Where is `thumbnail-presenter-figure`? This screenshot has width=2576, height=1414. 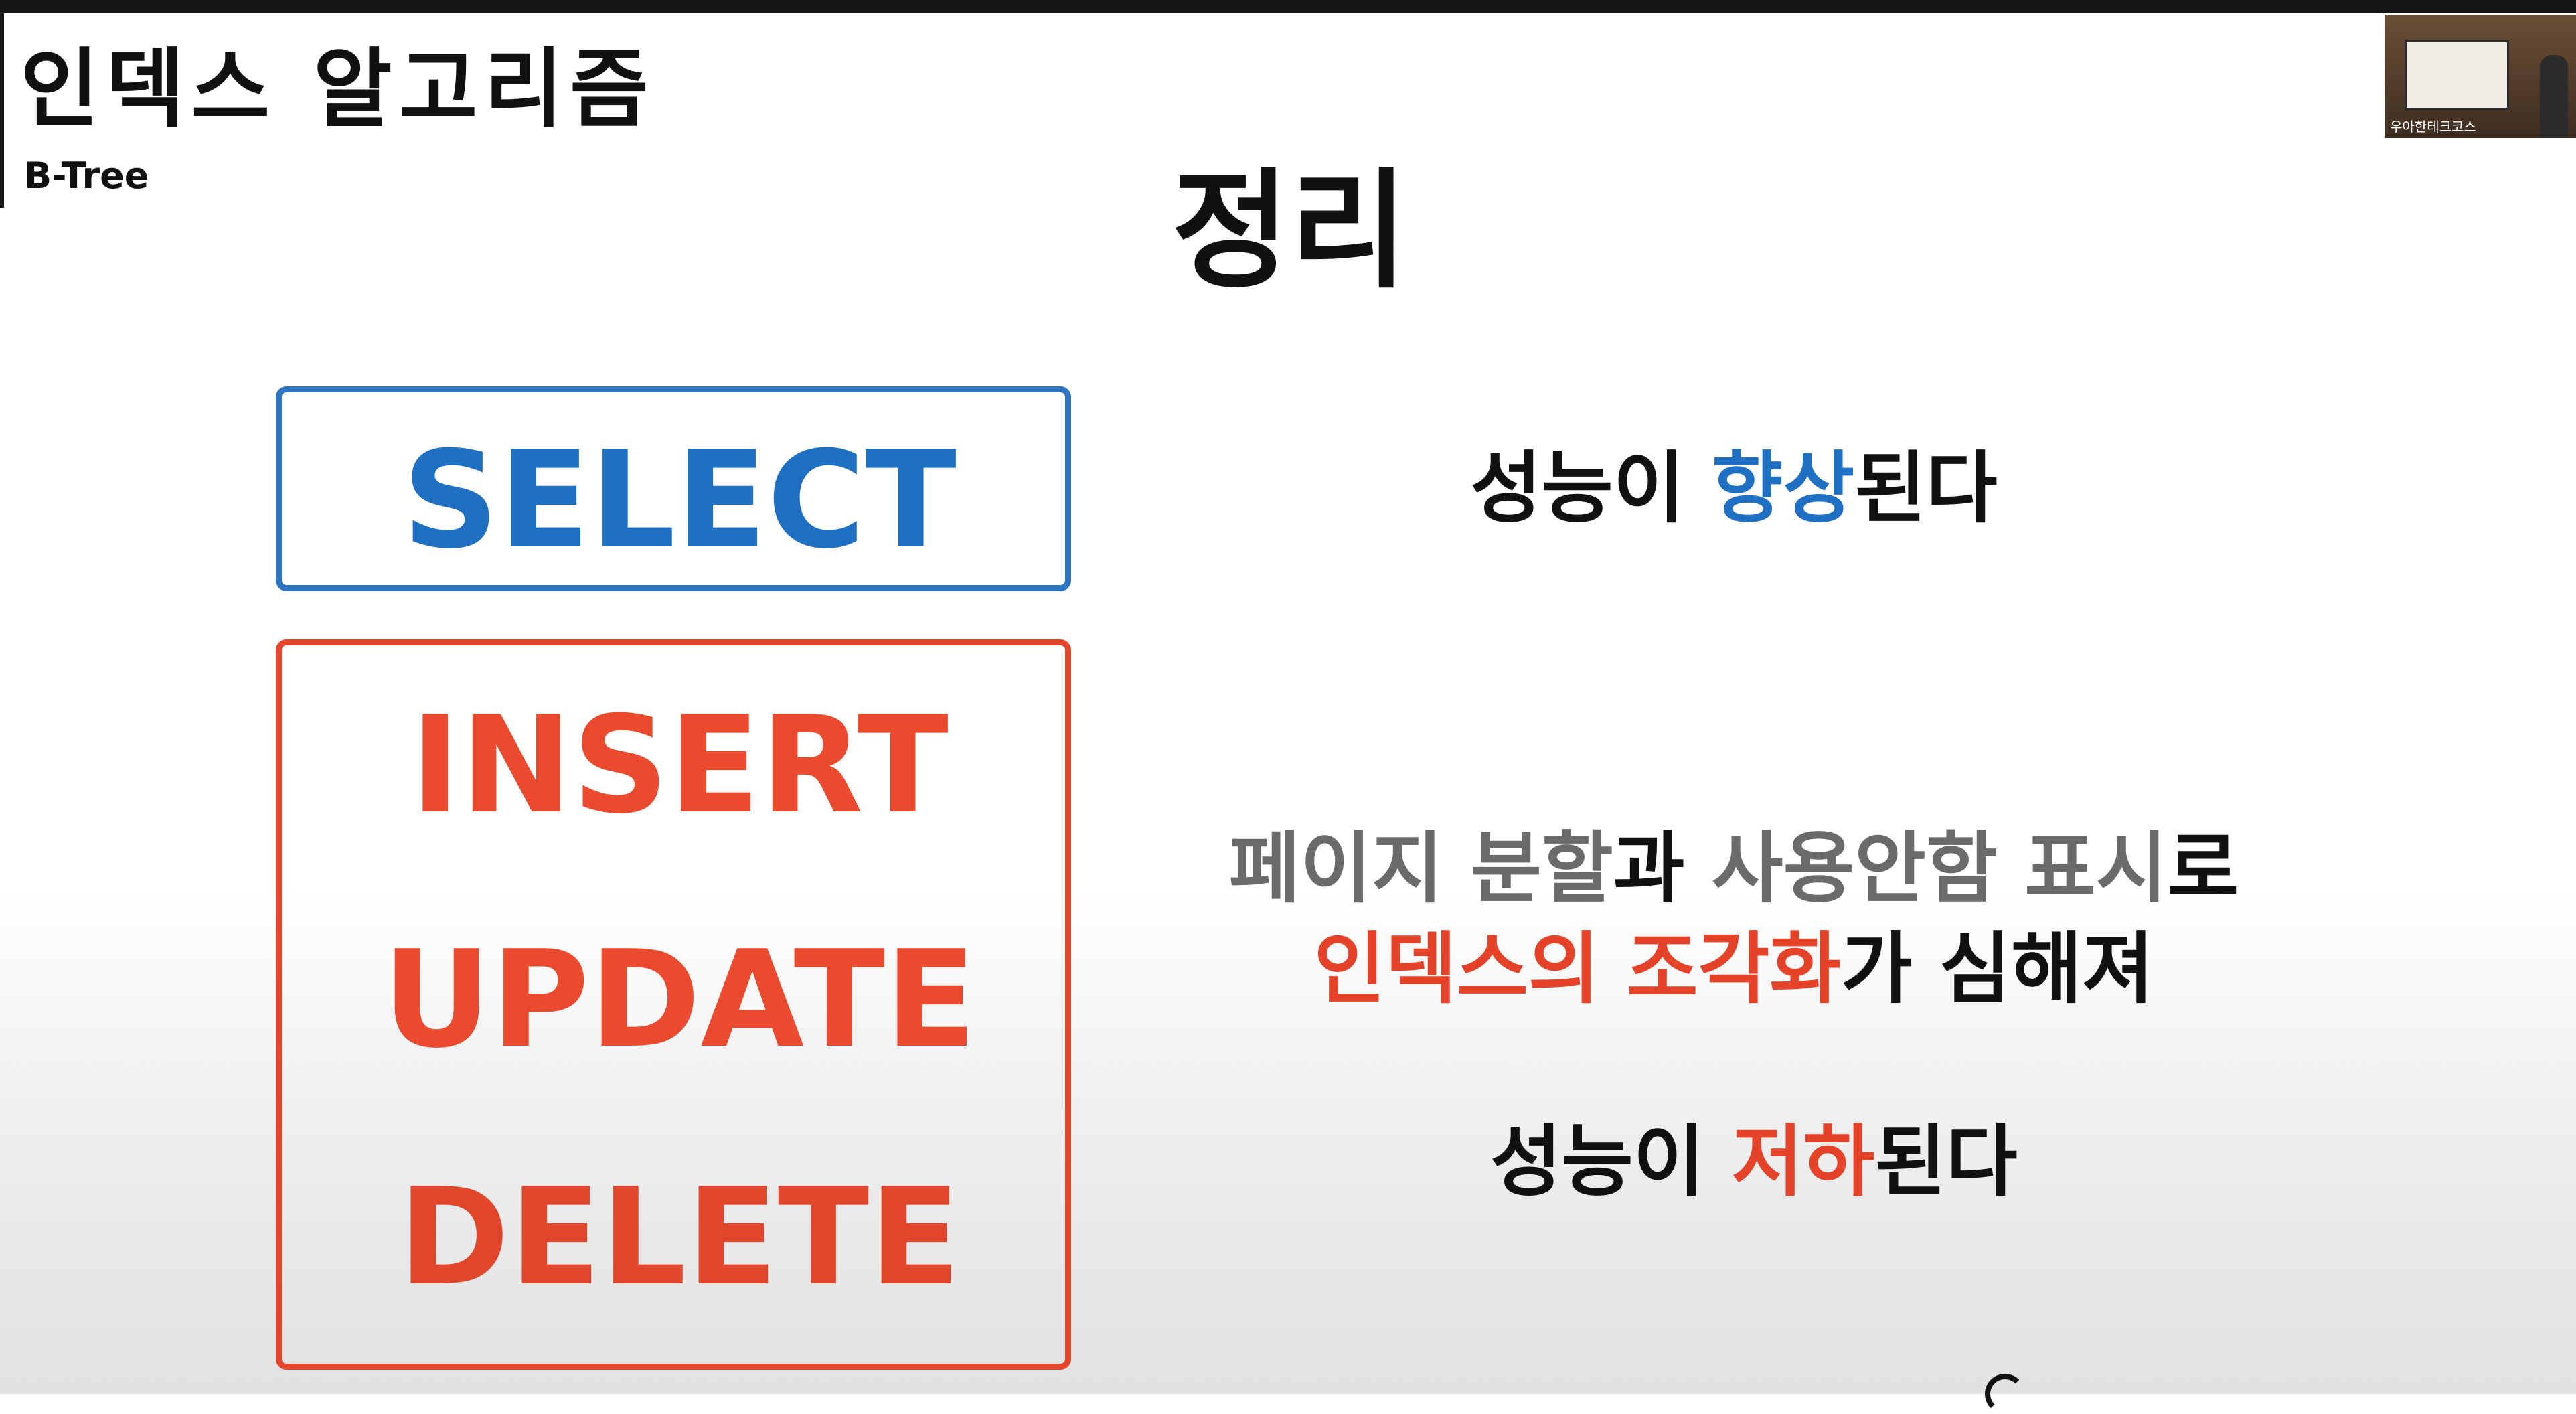
thumbnail-presenter-figure is located at coordinates (2554, 97).